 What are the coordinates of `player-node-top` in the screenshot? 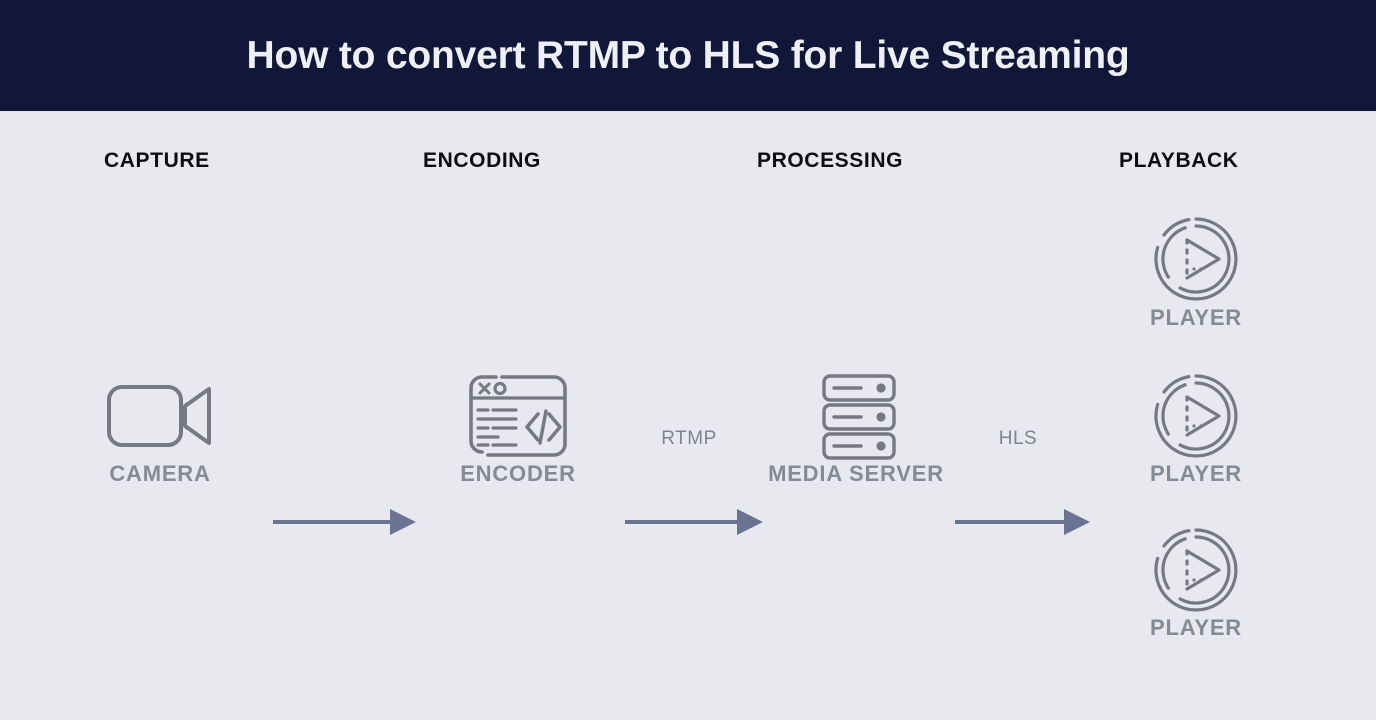 It's located at (1196, 259).